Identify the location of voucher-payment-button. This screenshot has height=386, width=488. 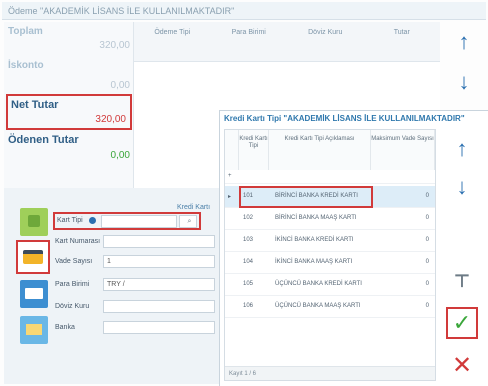
(34, 330).